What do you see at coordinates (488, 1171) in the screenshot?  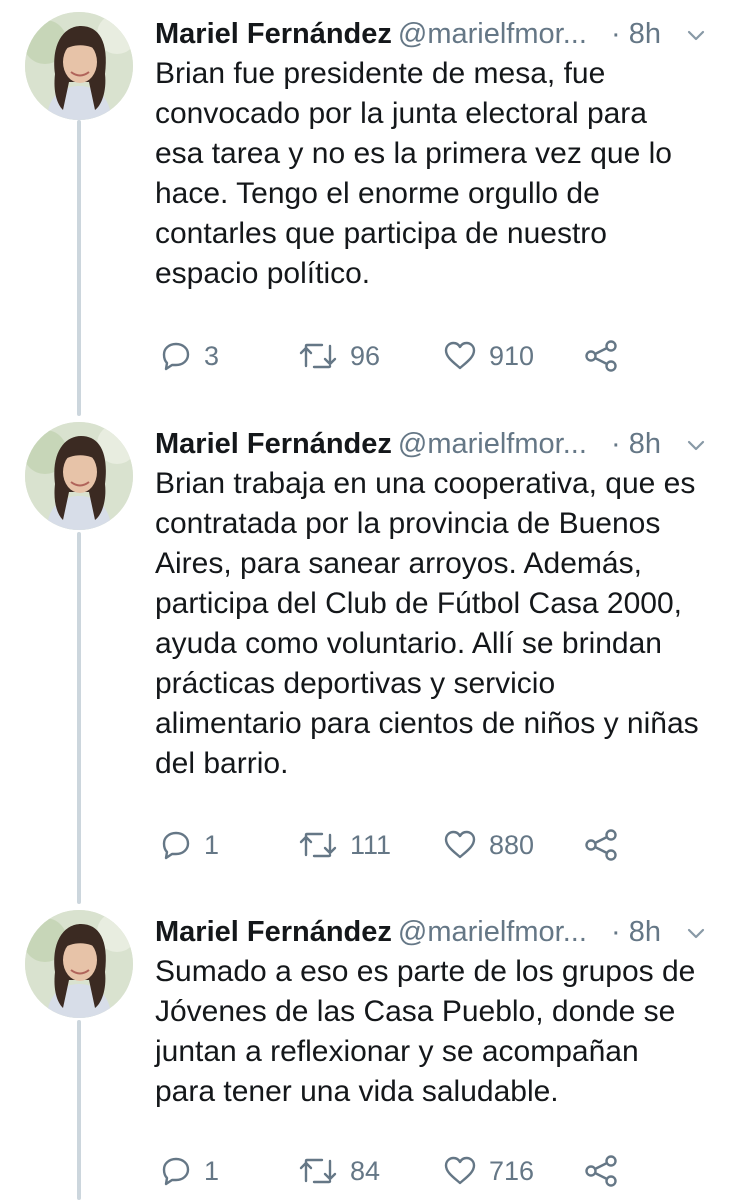 I see `like-button: 716` at bounding box center [488, 1171].